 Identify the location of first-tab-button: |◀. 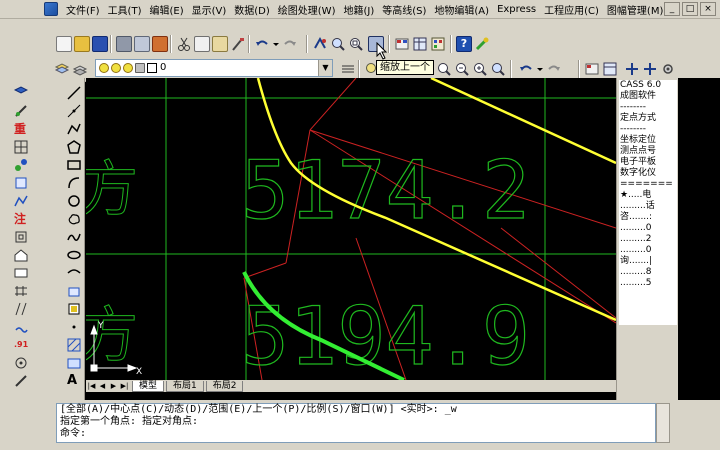
(91, 386).